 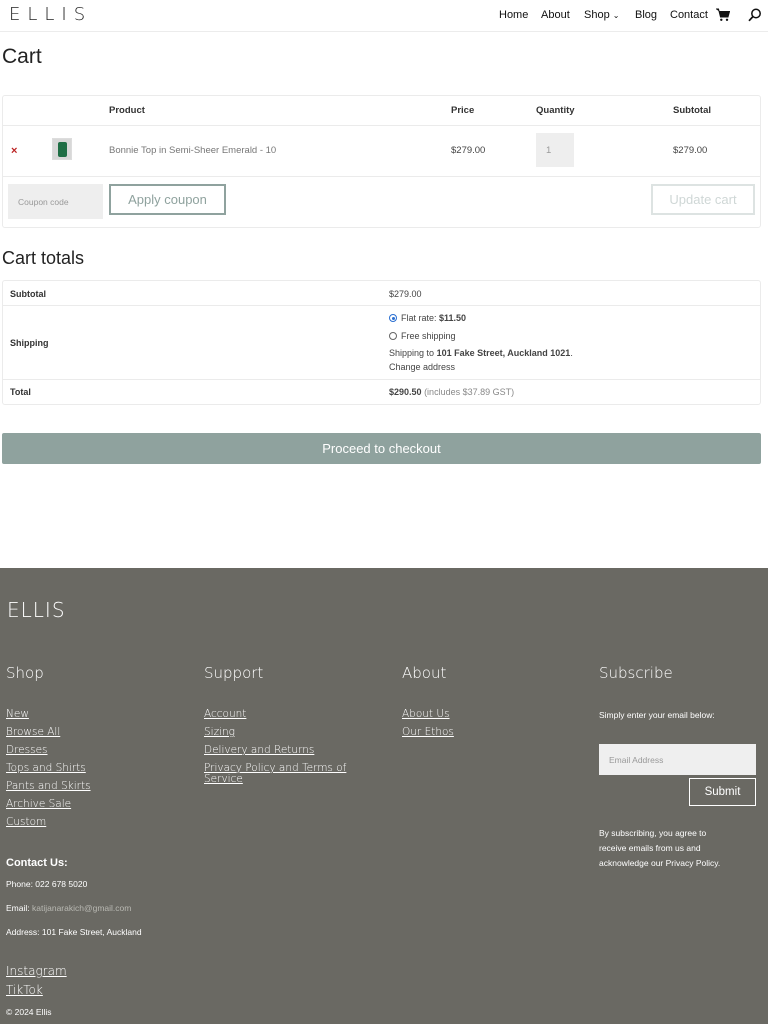 I want to click on flat-rate-label: Flat rate:, so click(x=419, y=318).